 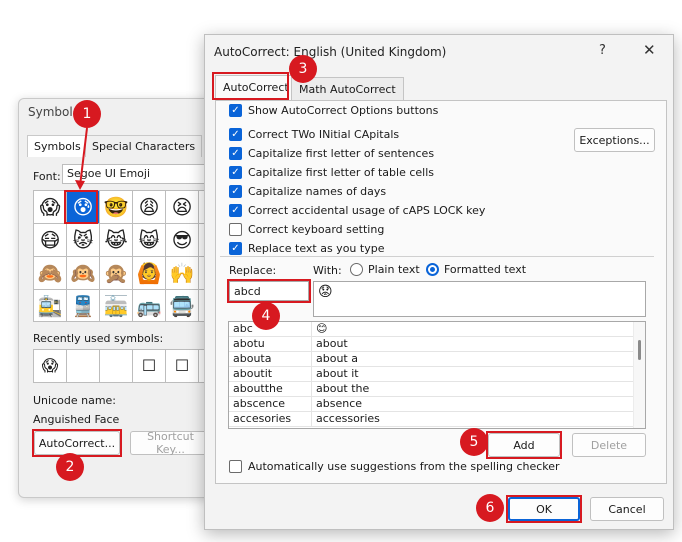 I want to click on help-icon: ?, so click(x=602, y=50).